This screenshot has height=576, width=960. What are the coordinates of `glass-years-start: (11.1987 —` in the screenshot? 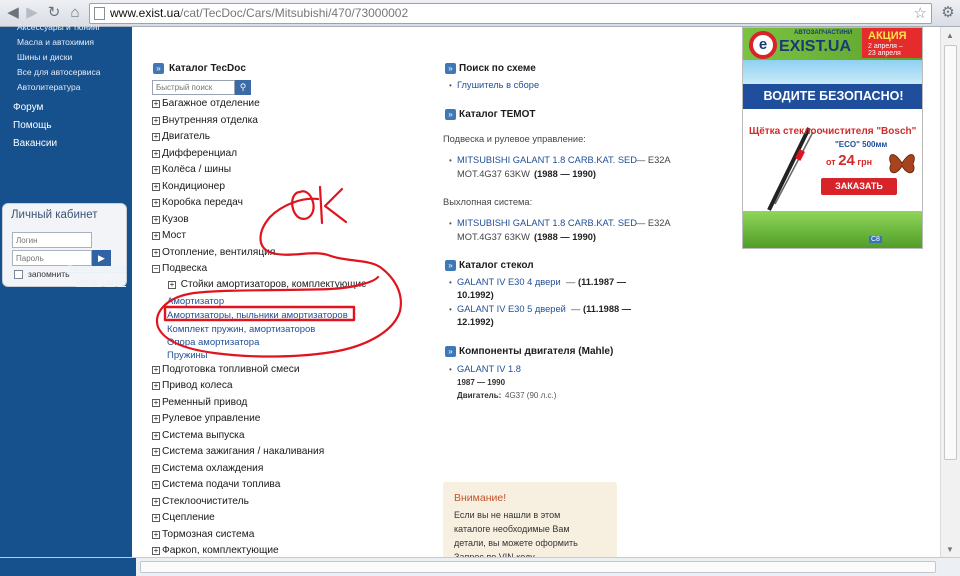 It's located at (602, 282).